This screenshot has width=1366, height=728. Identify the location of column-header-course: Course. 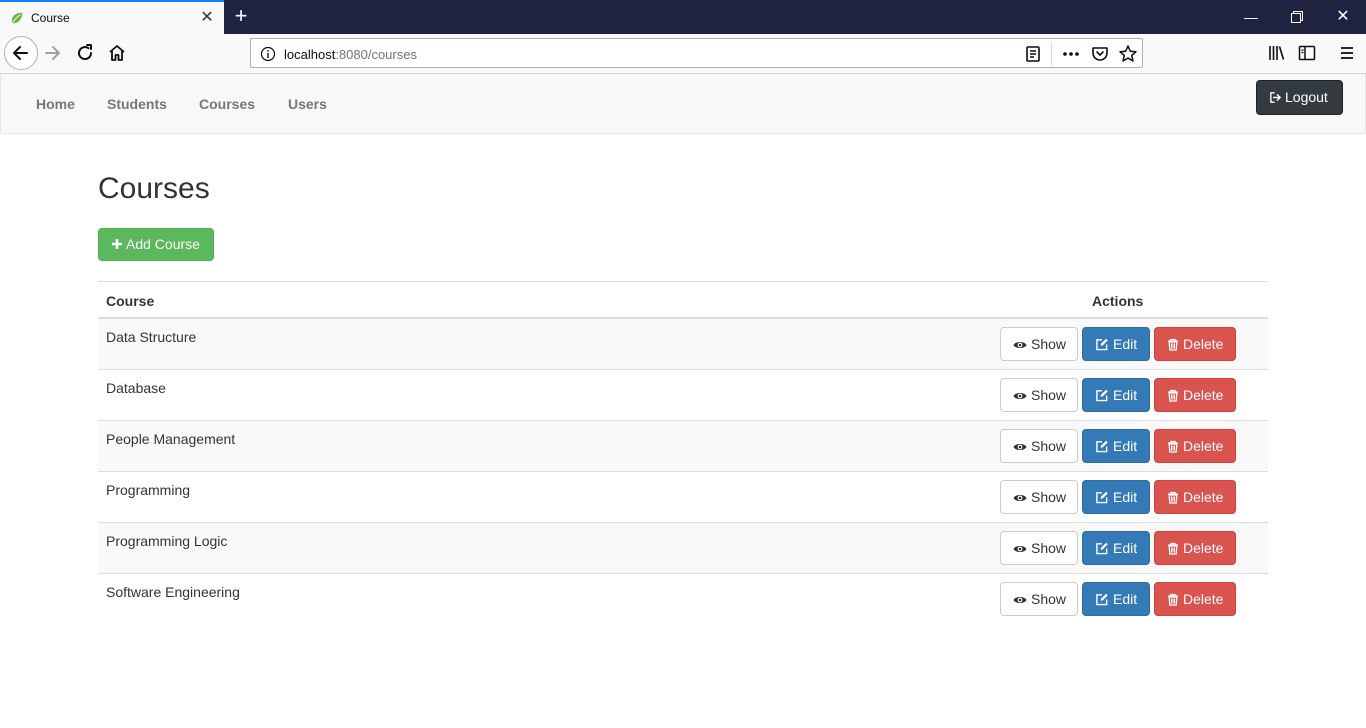
(130, 301).